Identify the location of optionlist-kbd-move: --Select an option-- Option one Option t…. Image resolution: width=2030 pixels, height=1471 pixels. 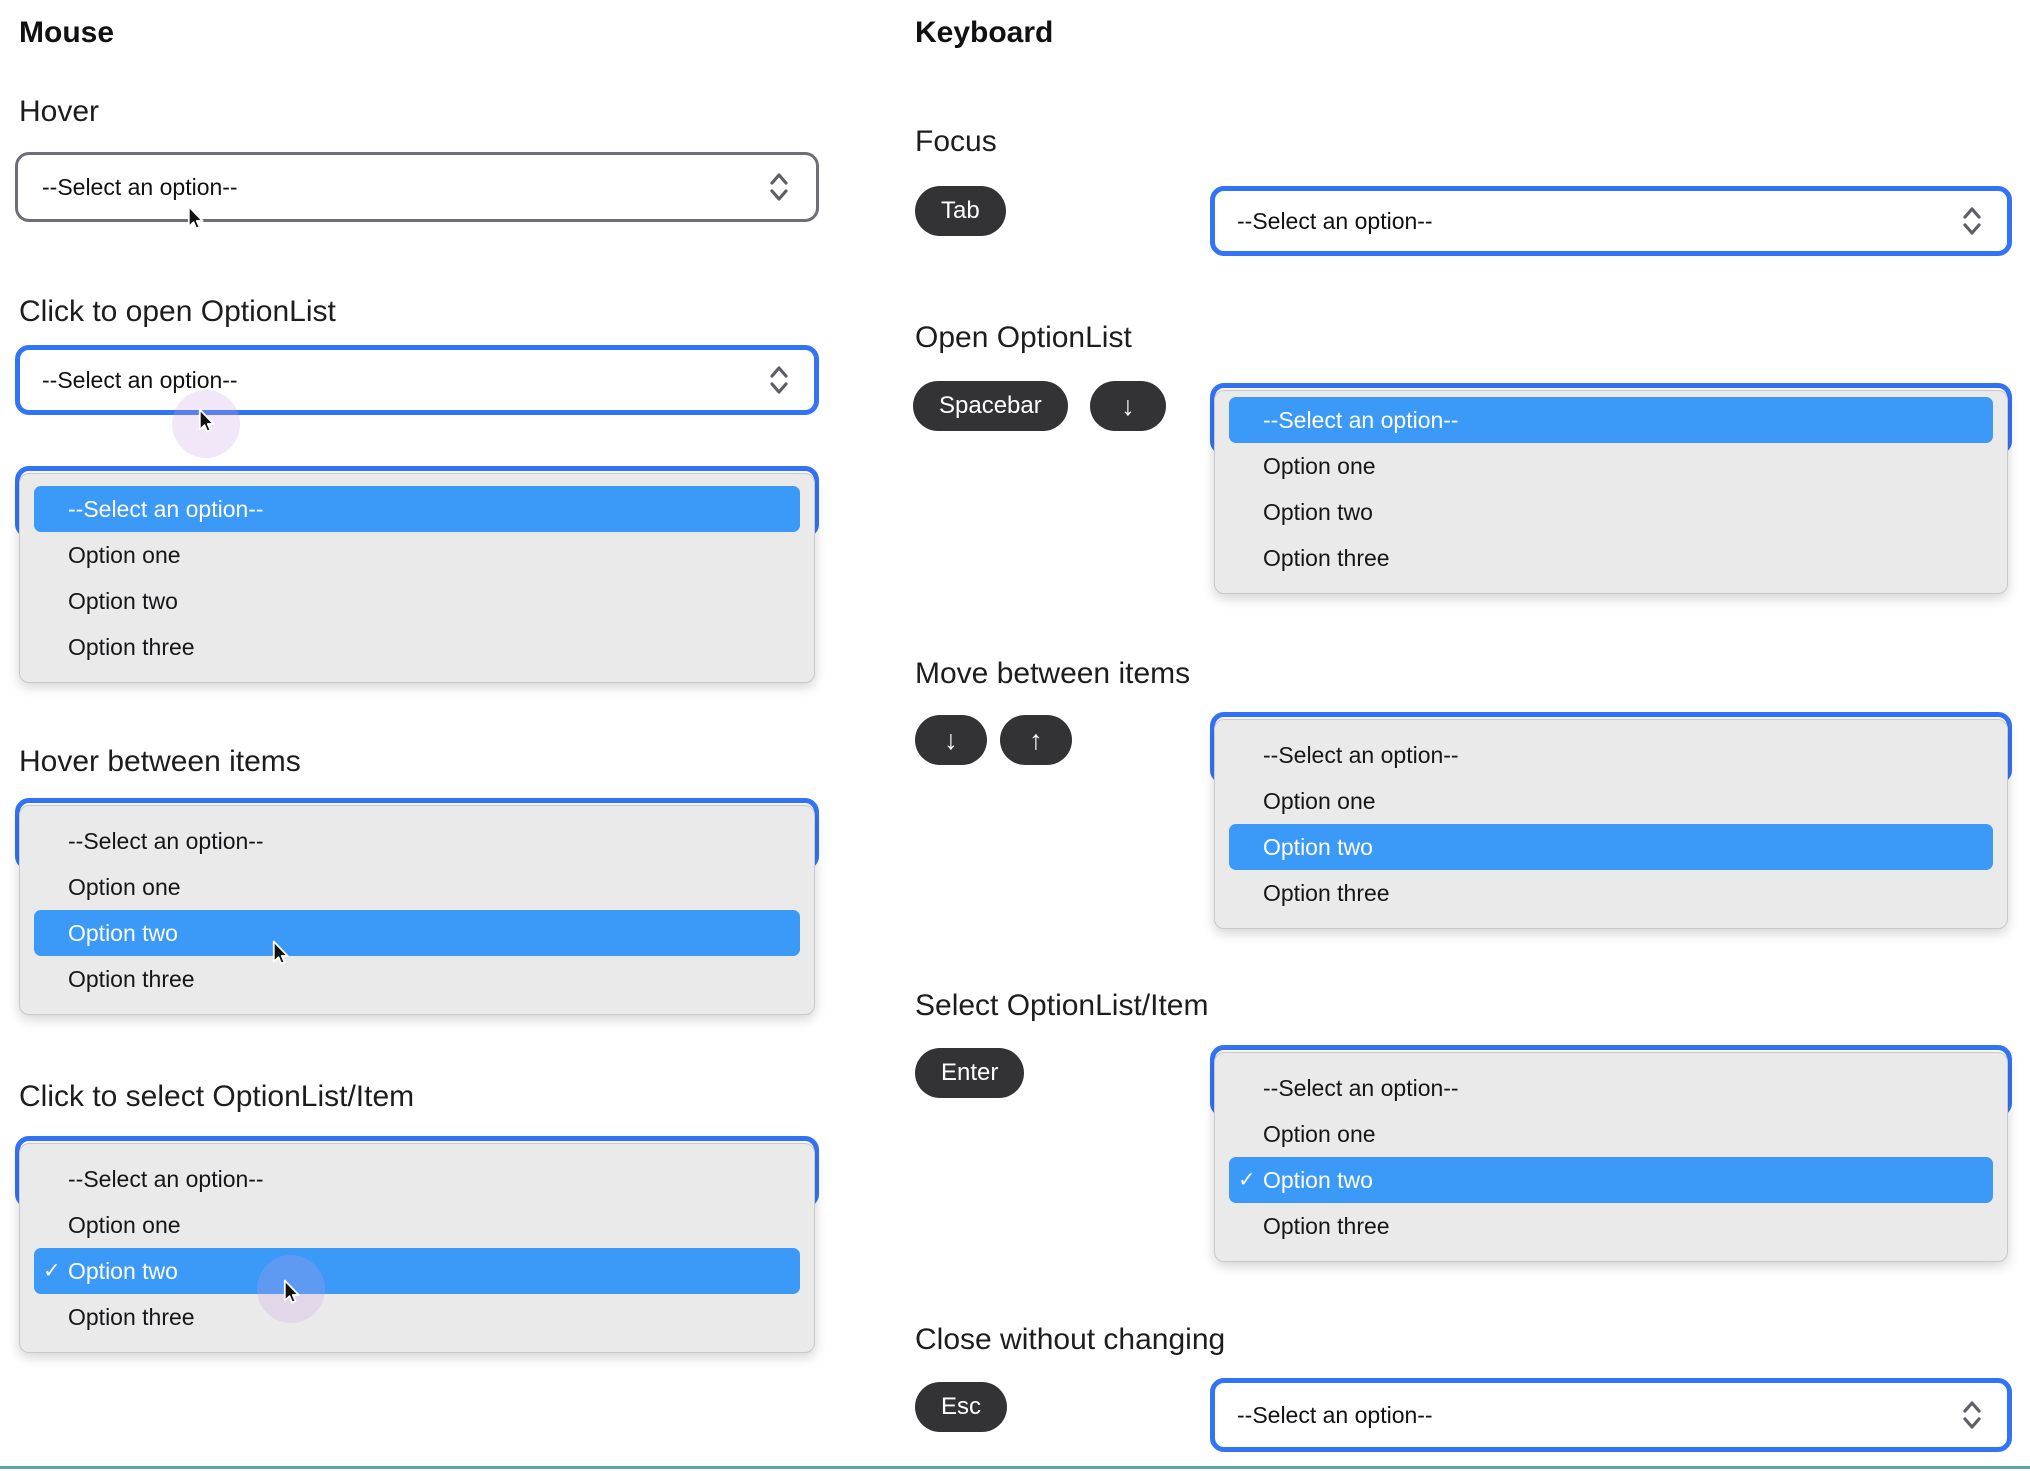
(1611, 820).